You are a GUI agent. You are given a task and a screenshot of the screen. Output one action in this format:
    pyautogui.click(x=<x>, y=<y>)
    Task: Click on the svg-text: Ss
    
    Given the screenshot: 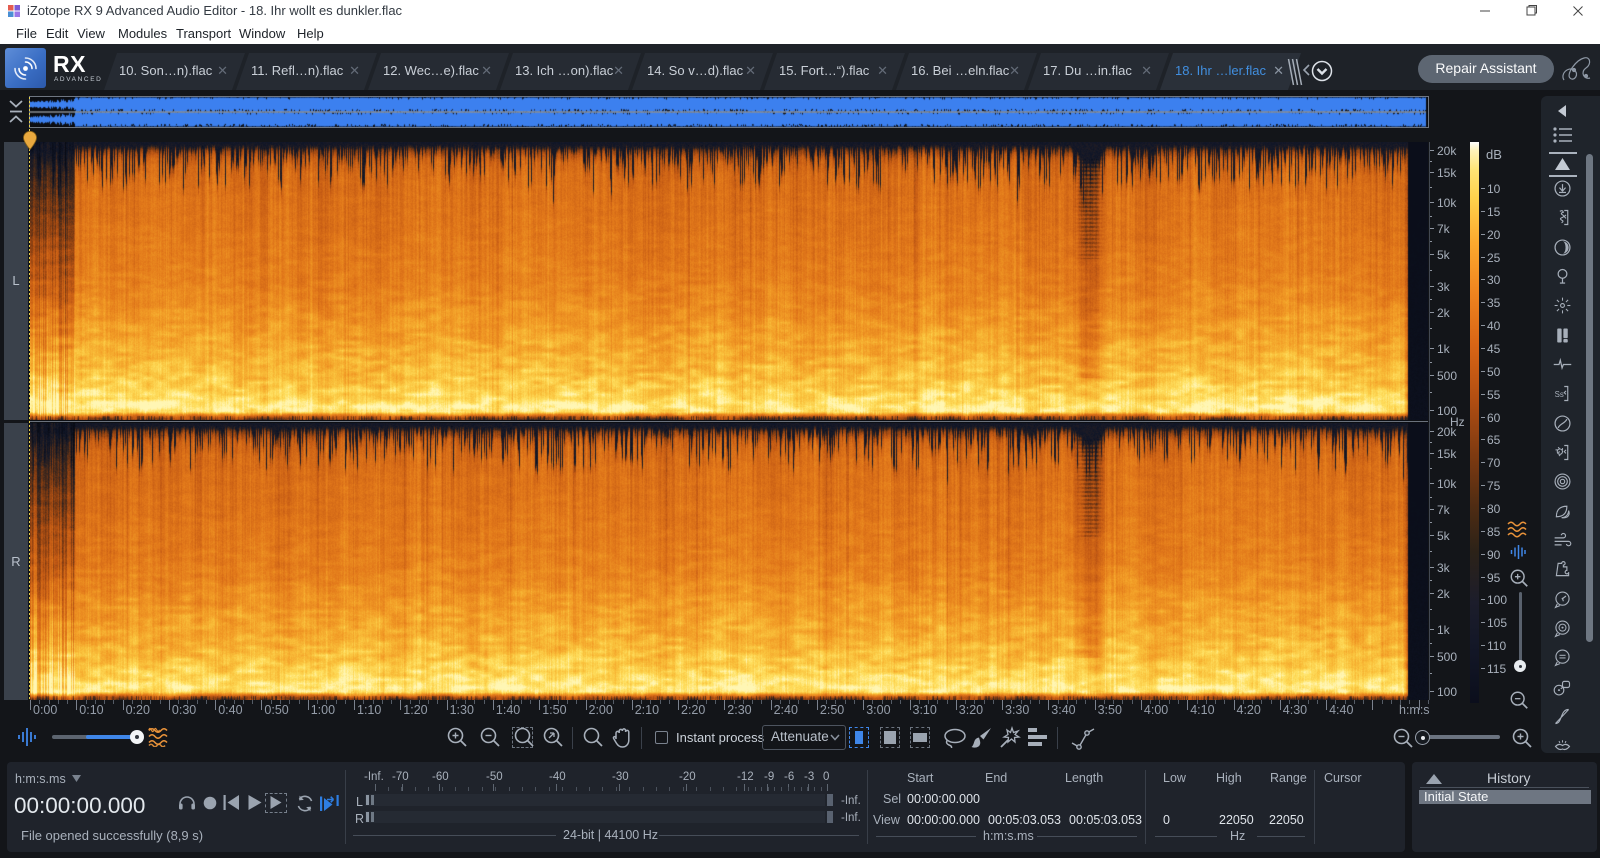 What is the action you would take?
    pyautogui.click(x=1559, y=394)
    